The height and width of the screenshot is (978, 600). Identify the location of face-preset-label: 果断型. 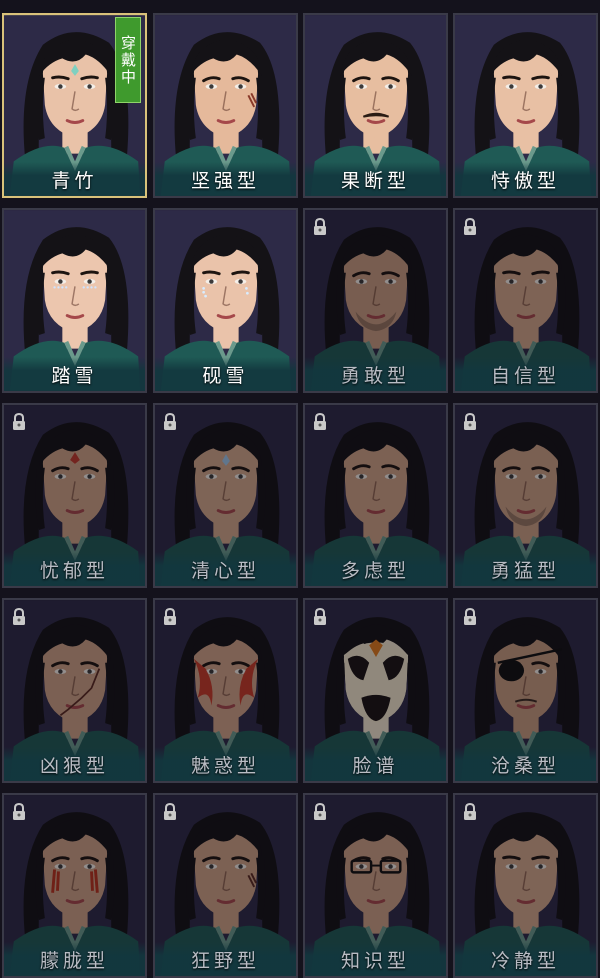
(375, 179).